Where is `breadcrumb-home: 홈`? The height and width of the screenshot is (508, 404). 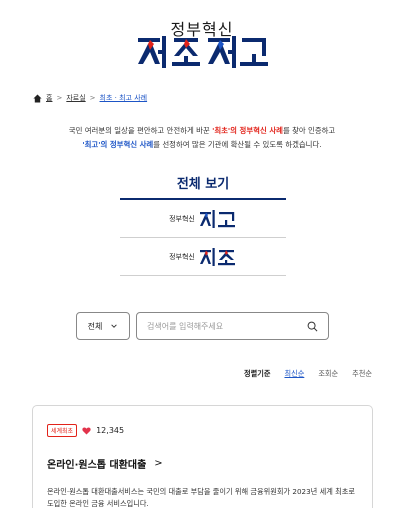 breadcrumb-home: 홈 is located at coordinates (49, 98).